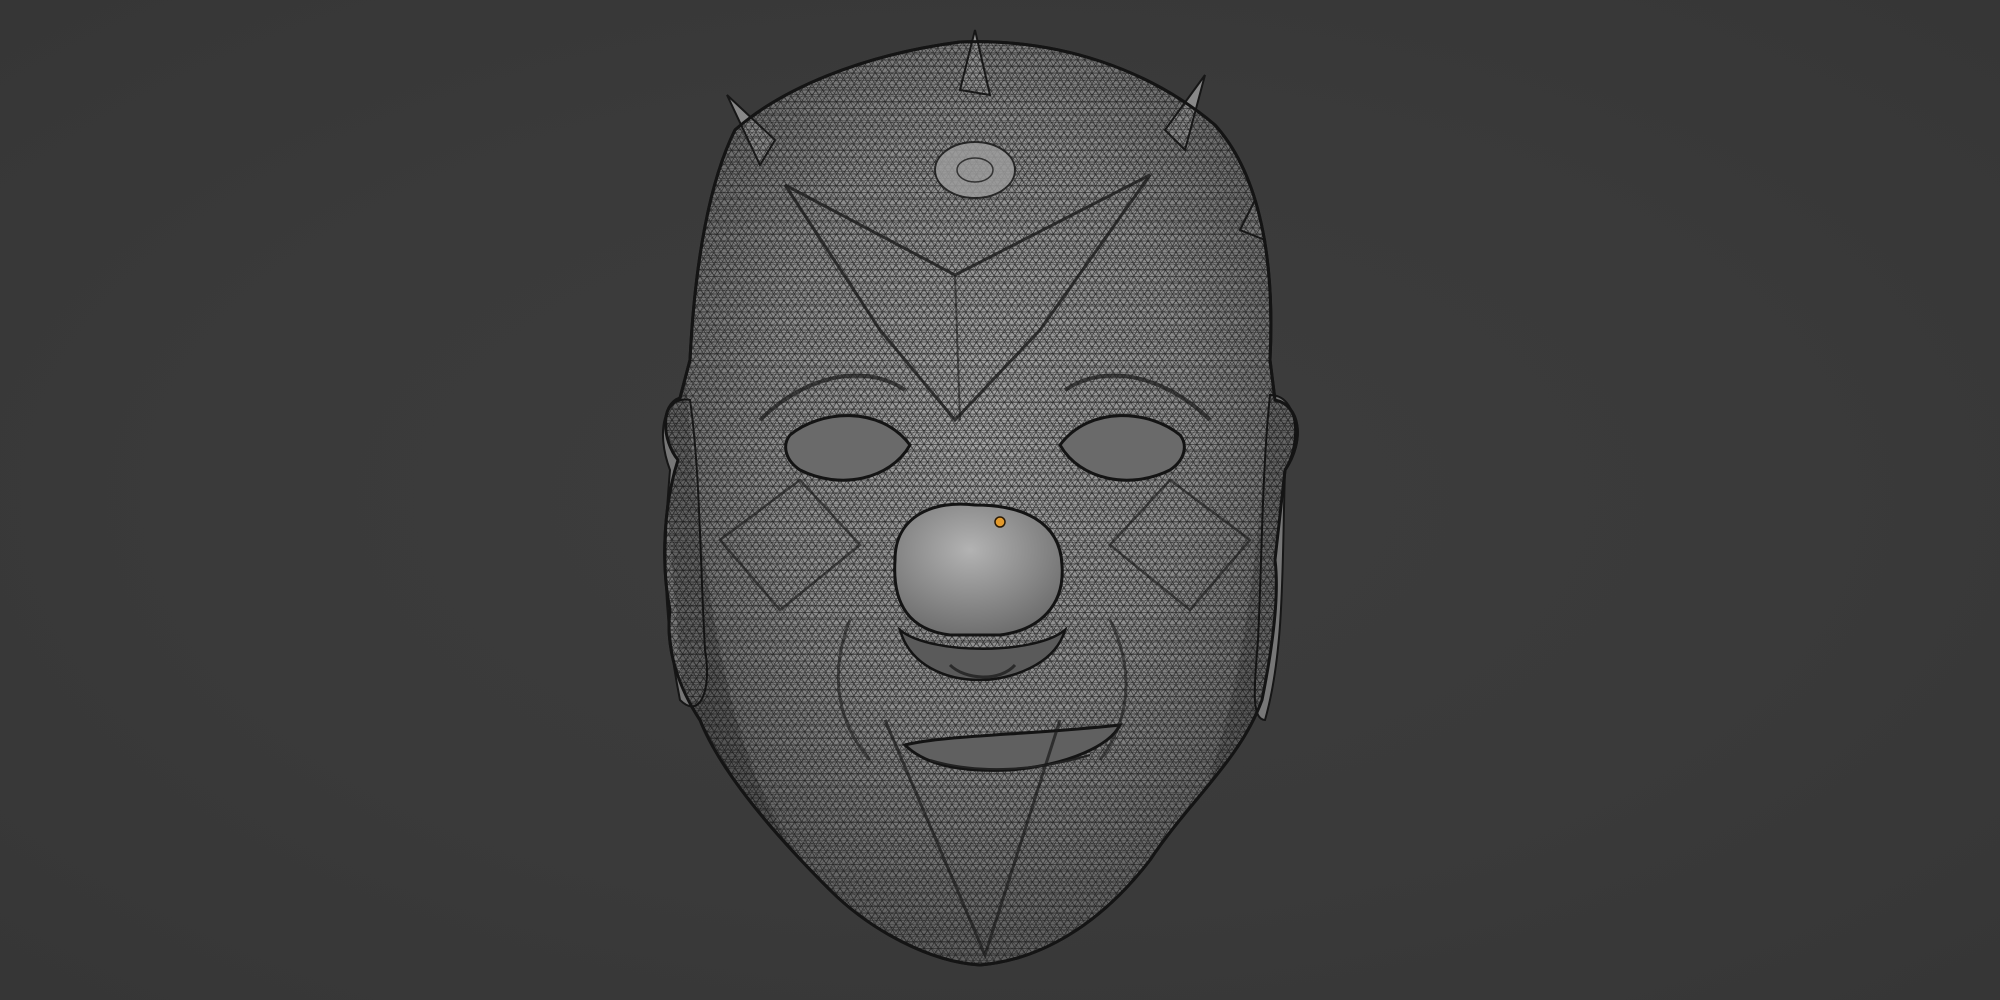 This screenshot has height=1000, width=2000. I want to click on forehead-bump, so click(975, 170).